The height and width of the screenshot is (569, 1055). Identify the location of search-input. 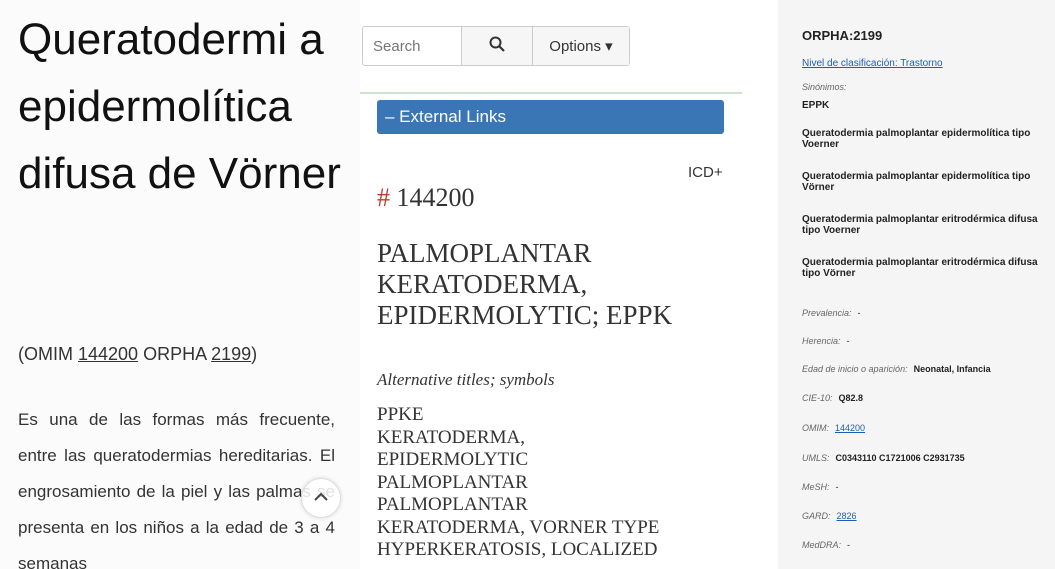
(412, 46).